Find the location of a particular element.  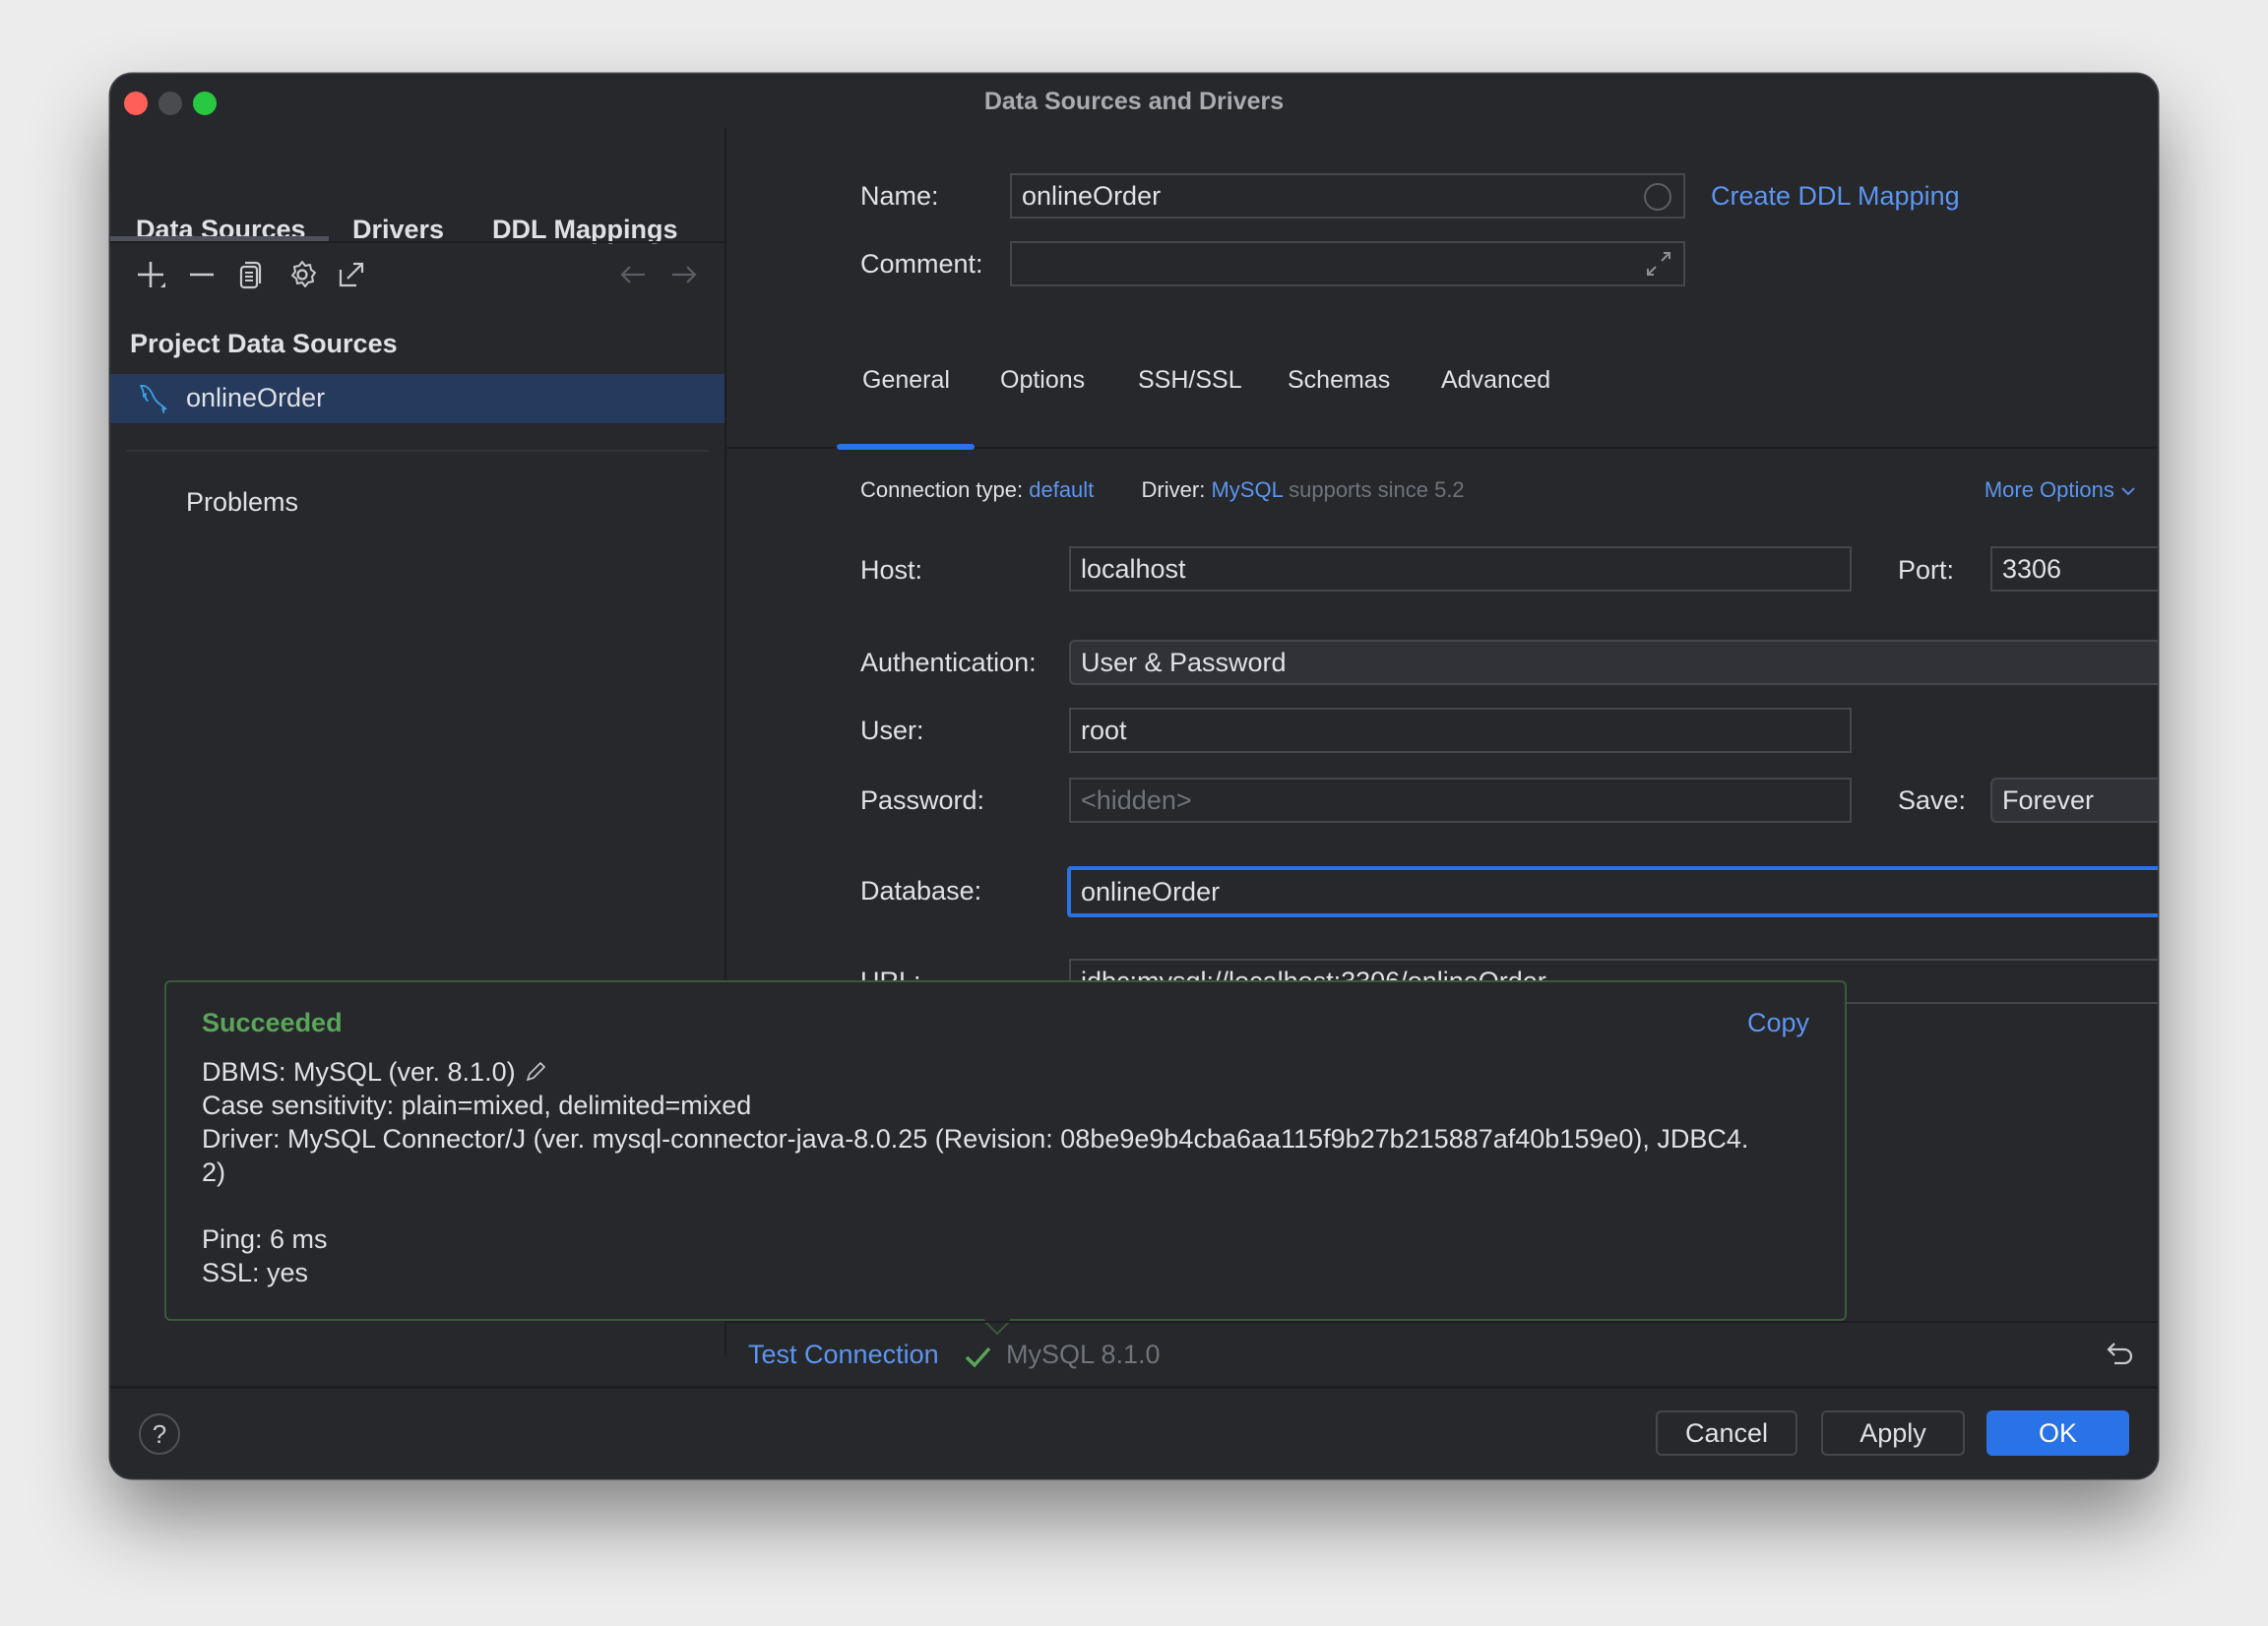

duplicate-icon is located at coordinates (251, 274).